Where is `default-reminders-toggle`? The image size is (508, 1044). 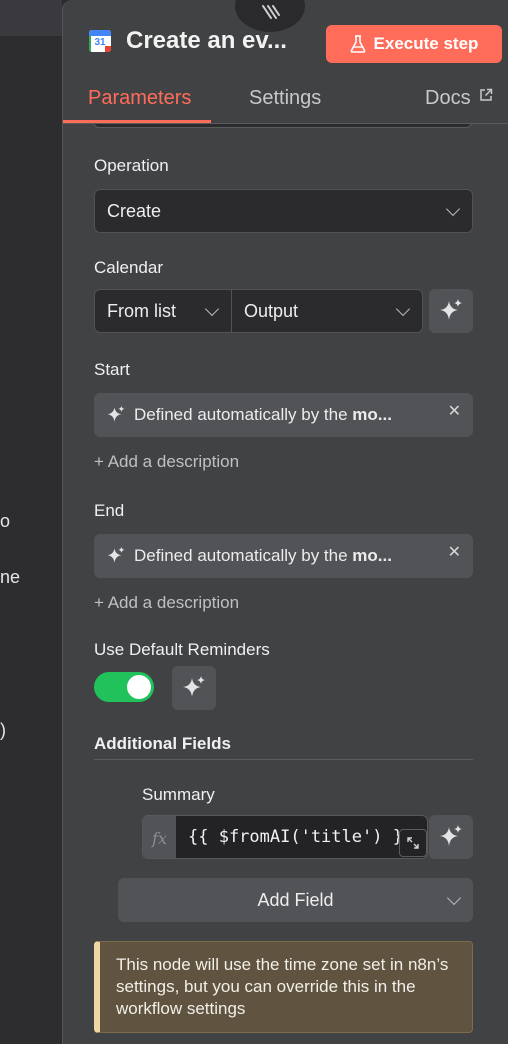 default-reminders-toggle is located at coordinates (124, 687).